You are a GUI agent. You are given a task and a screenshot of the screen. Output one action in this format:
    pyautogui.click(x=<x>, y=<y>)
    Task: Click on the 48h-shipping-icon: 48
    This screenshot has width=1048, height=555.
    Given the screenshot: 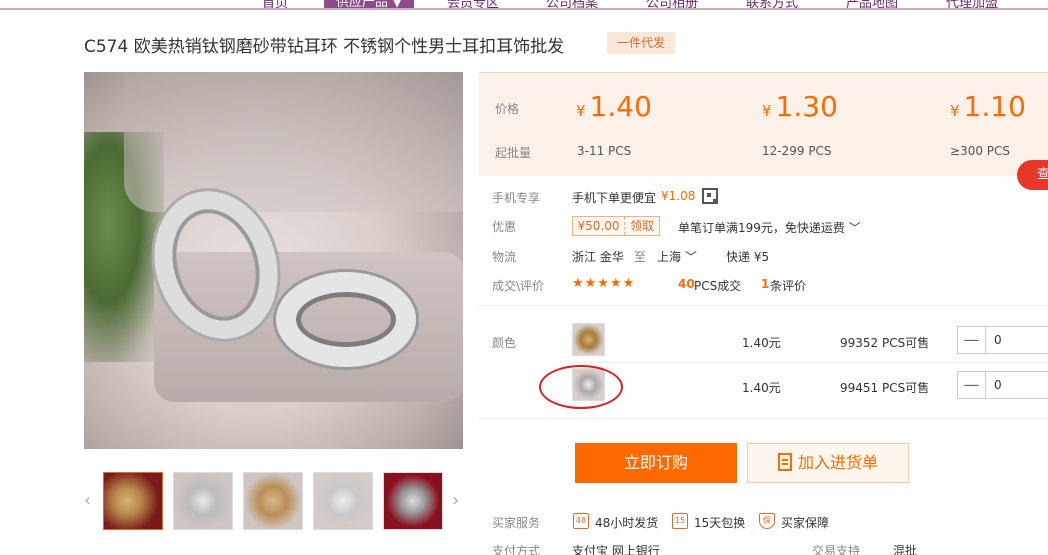 What is the action you would take?
    pyautogui.click(x=581, y=521)
    